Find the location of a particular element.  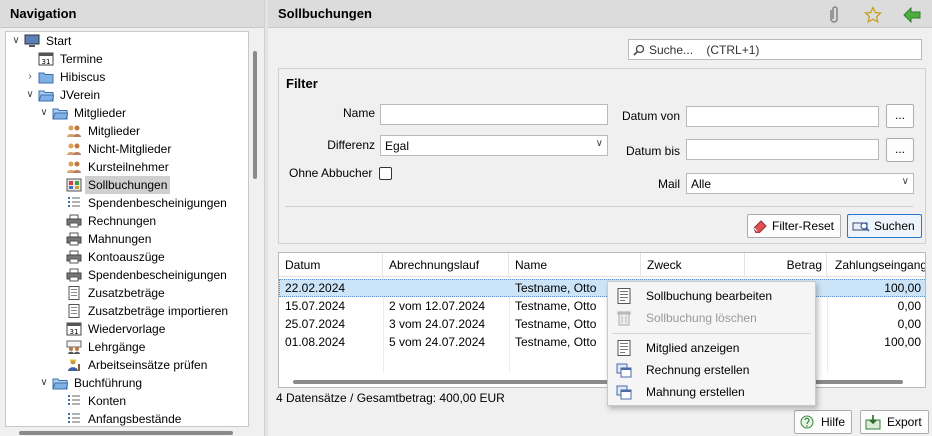

search-input is located at coordinates (783, 49).